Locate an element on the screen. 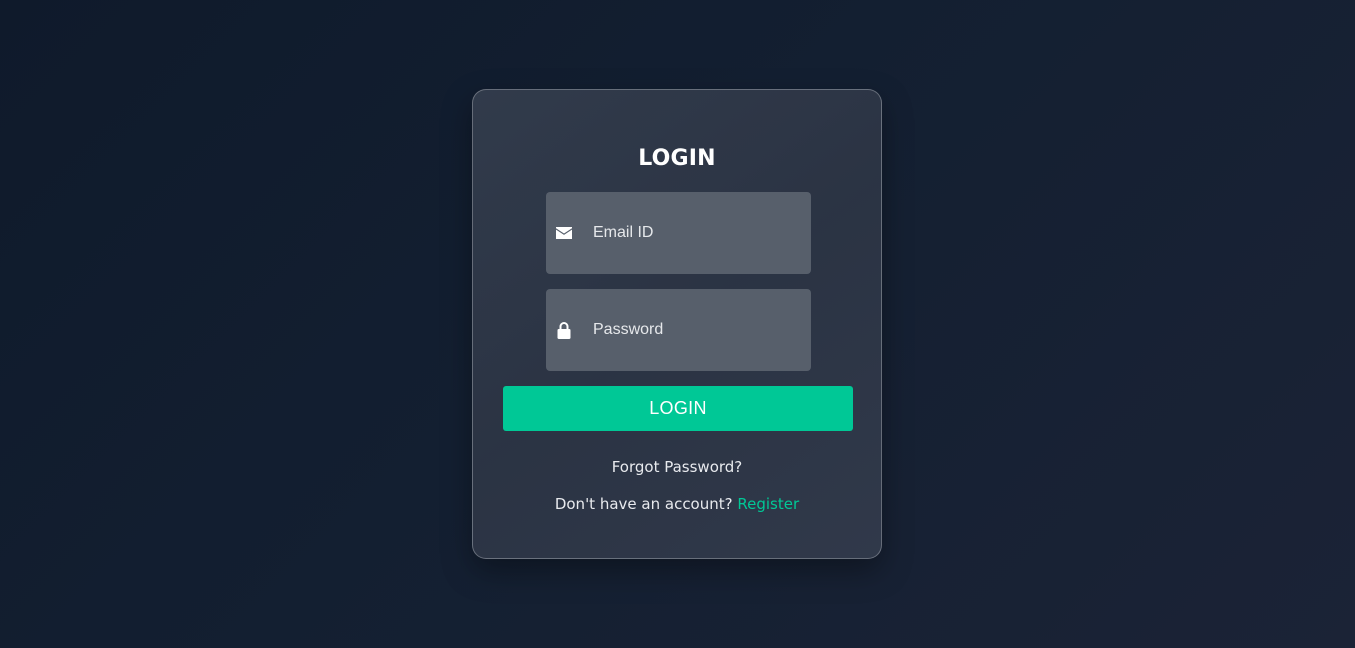 This screenshot has width=1355, height=648. login-button: LOGIN is located at coordinates (678, 408).